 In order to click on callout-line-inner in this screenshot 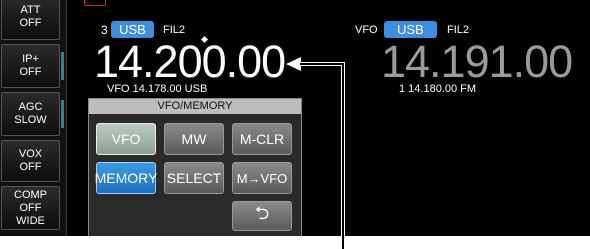, I will do `click(343, 156)`.